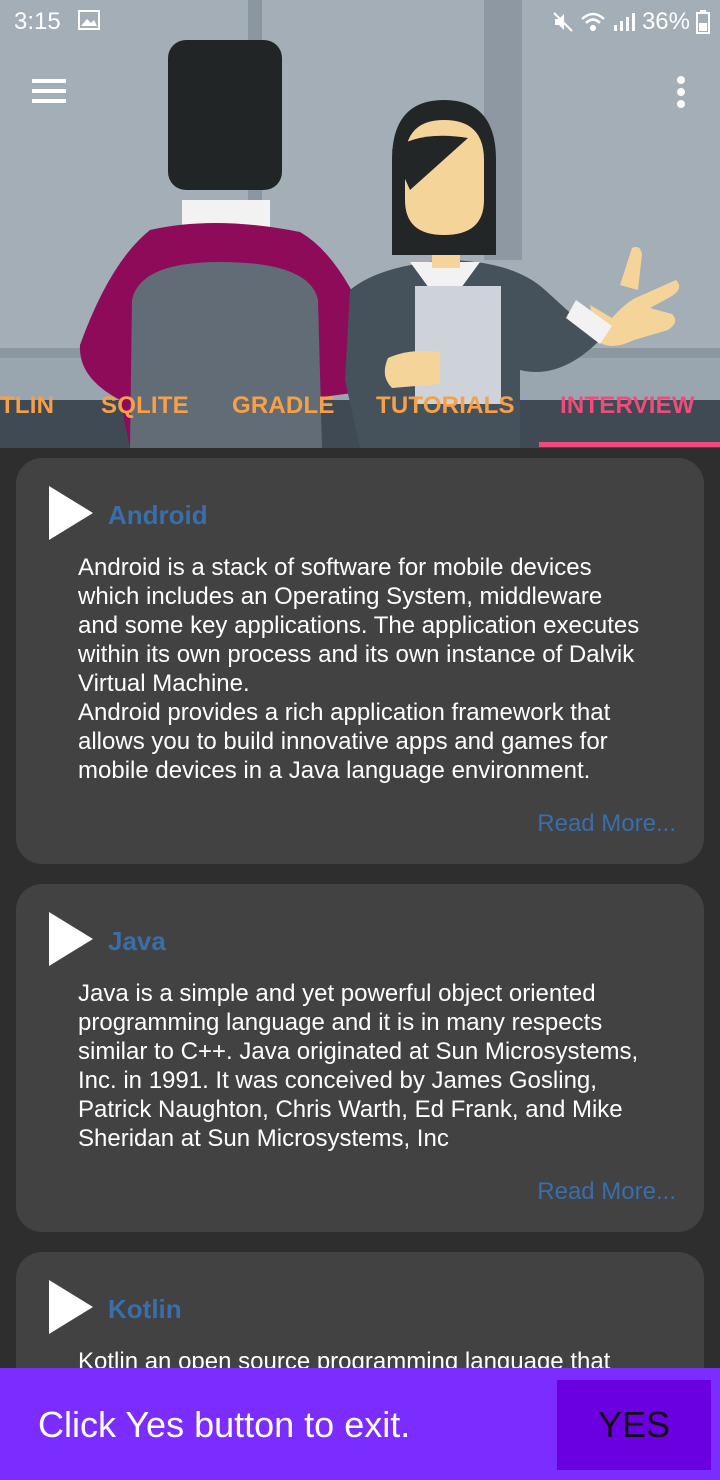 The height and width of the screenshot is (1480, 720). What do you see at coordinates (145, 1309) in the screenshot?
I see `card-title: Kotlin` at bounding box center [145, 1309].